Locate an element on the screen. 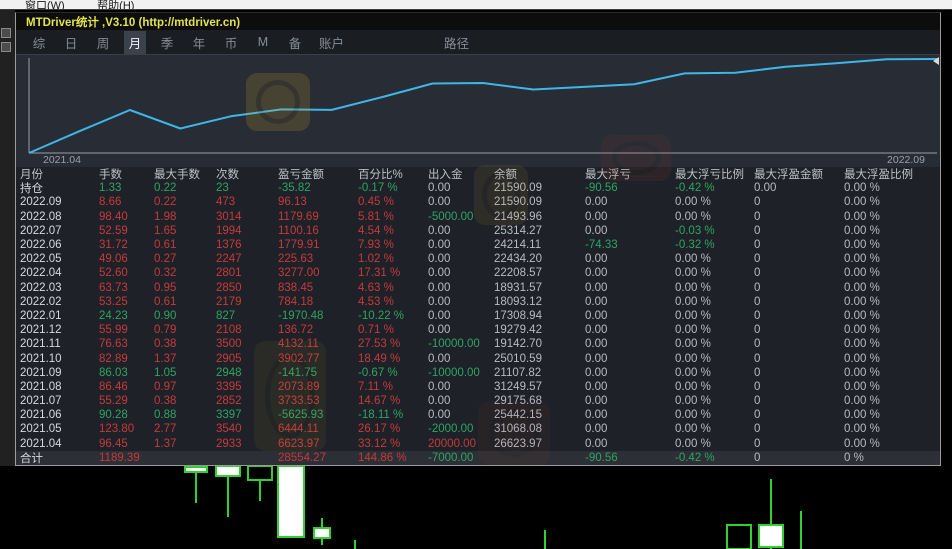 Image resolution: width=952 pixels, height=549 pixels. toolbar-tab-周: 周 is located at coordinates (103, 42).